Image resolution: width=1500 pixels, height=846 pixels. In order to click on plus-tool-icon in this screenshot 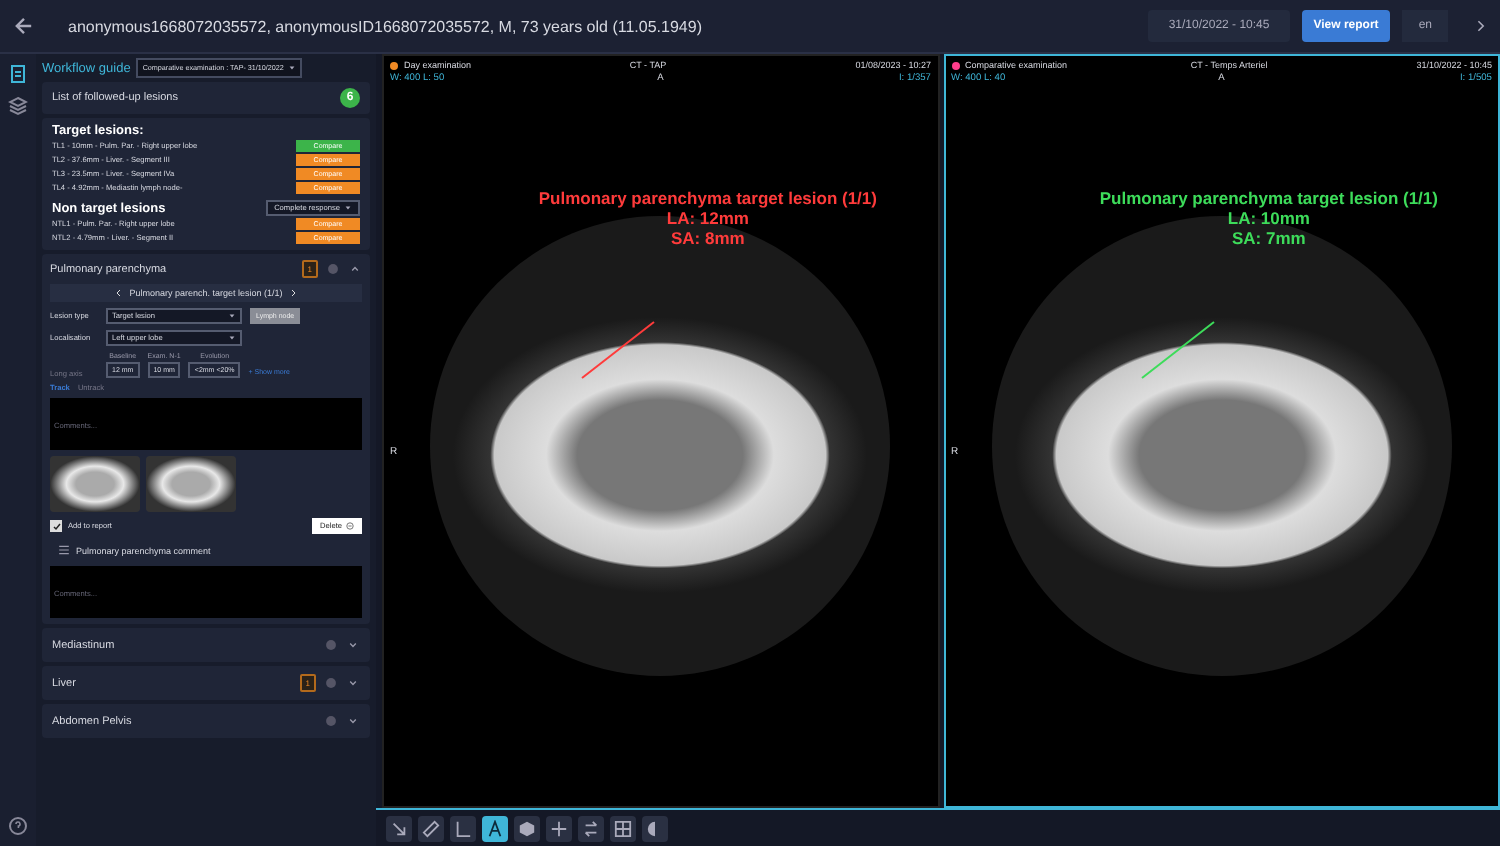, I will do `click(559, 828)`.